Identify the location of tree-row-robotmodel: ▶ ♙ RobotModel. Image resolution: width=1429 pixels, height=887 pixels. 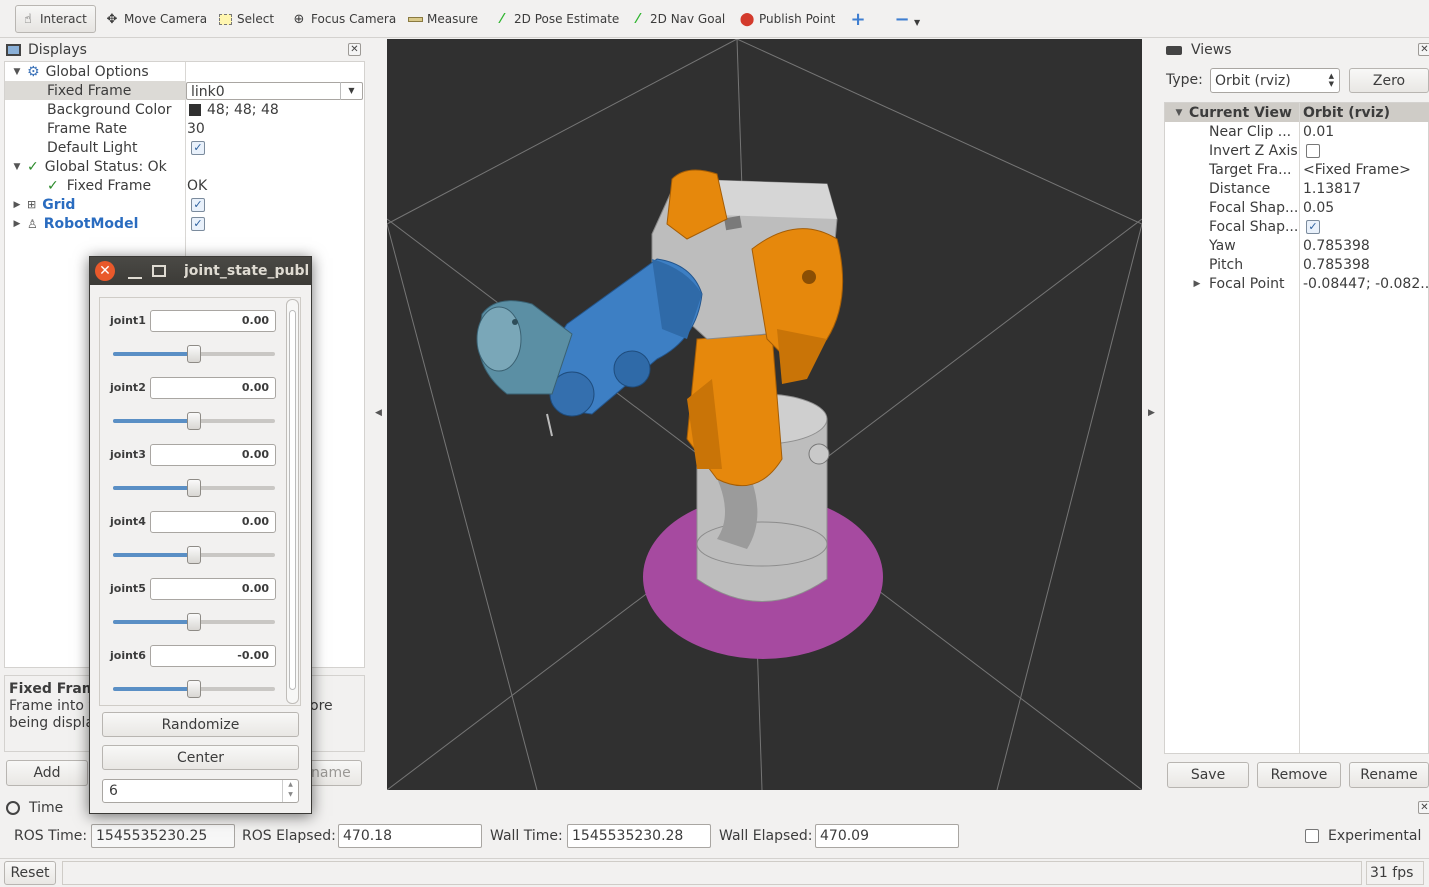
(75, 223).